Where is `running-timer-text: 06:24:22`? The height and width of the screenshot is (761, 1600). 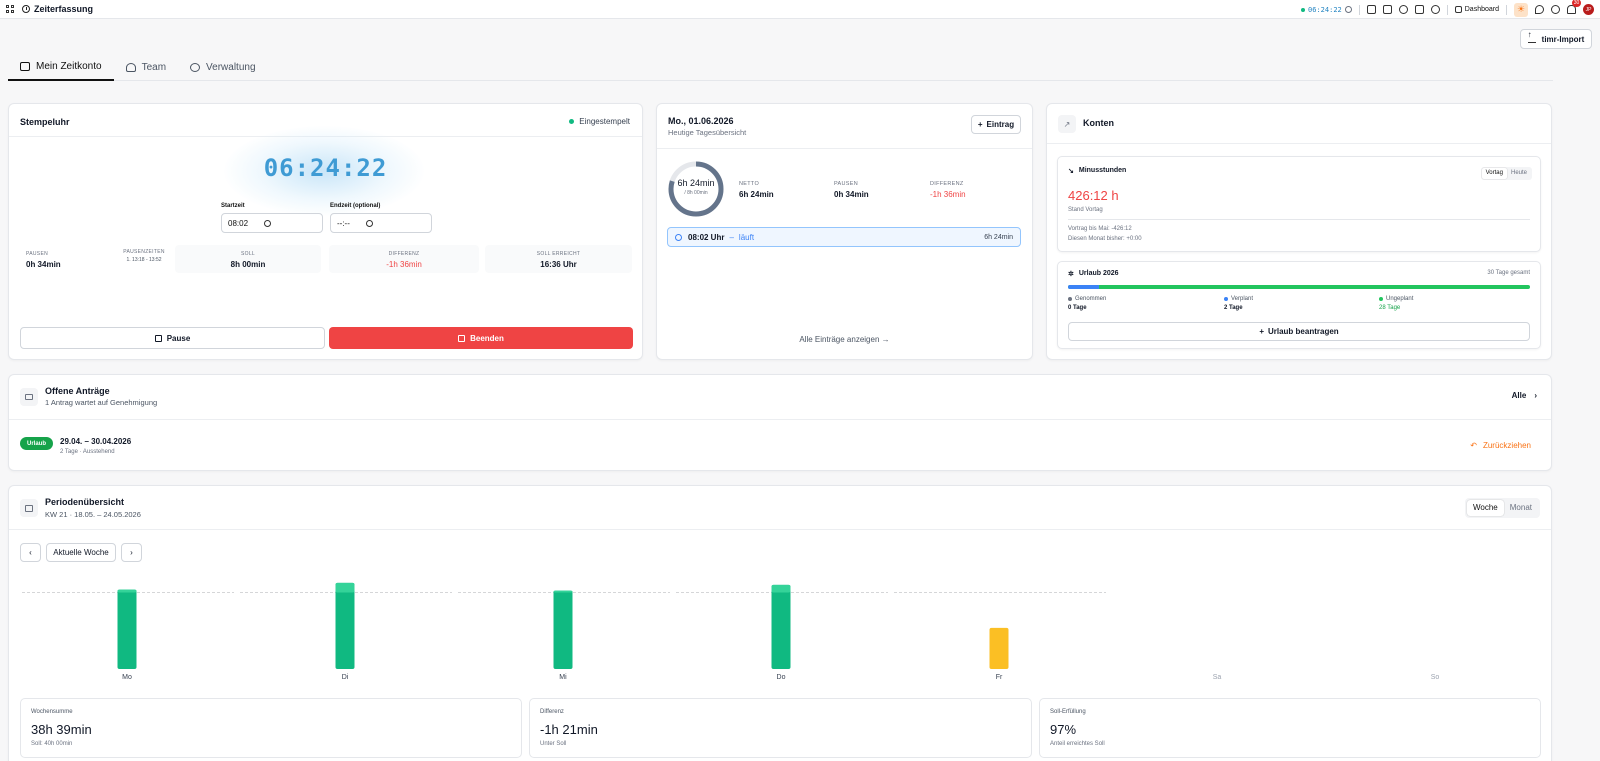 running-timer-text: 06:24:22 is located at coordinates (1325, 9).